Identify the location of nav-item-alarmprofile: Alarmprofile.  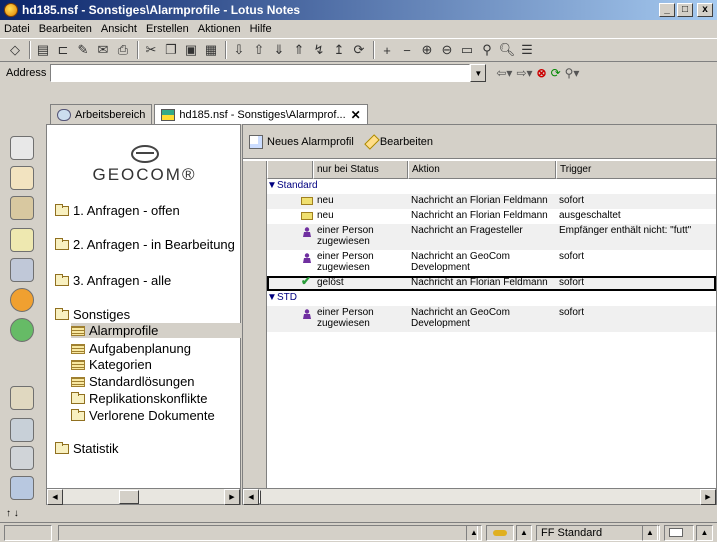
(156, 330).